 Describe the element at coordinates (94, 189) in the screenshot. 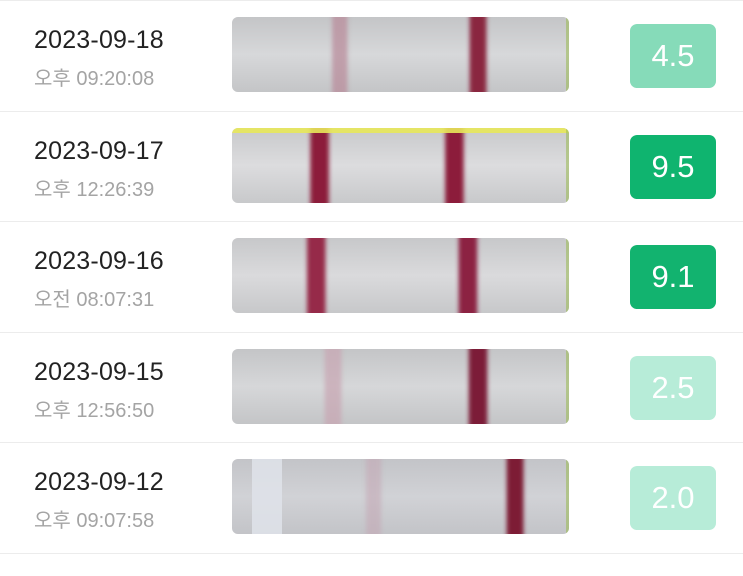

I see `entry-time: 오후 12:26:39` at that location.